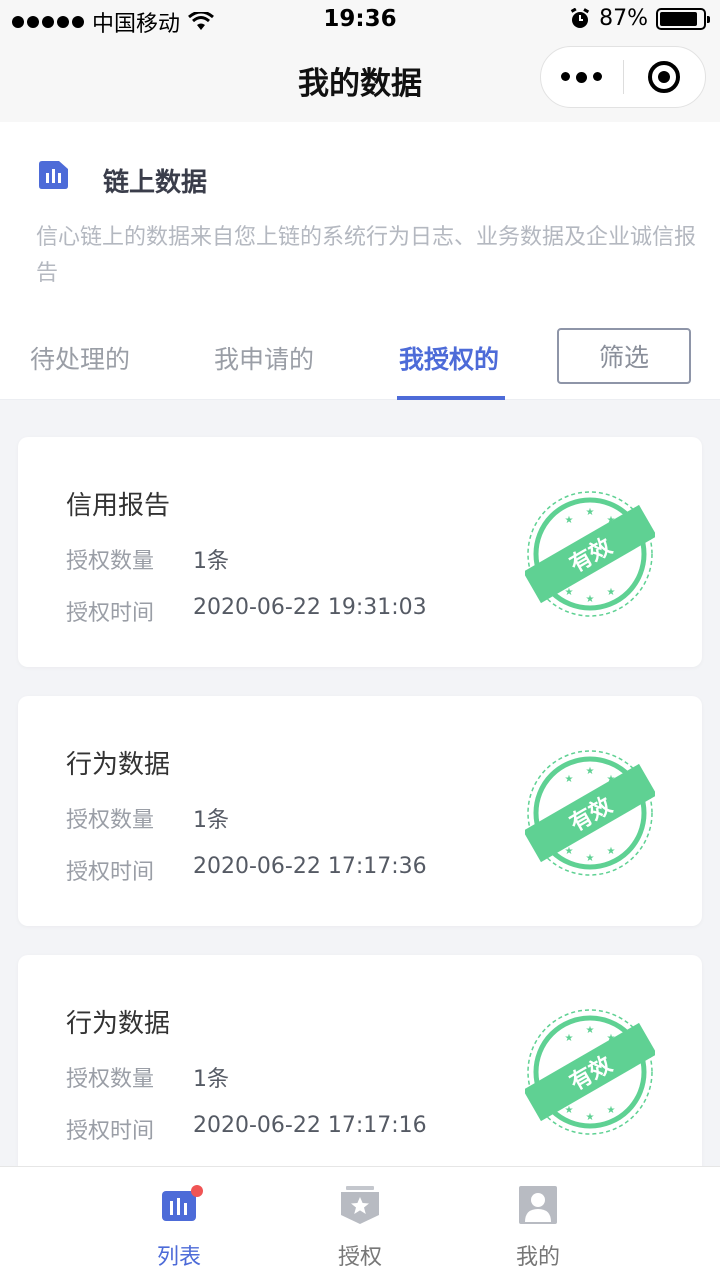 This screenshot has width=720, height=1280. I want to click on bottom-tab-bar: 列表 授权 我的, so click(360, 1223).